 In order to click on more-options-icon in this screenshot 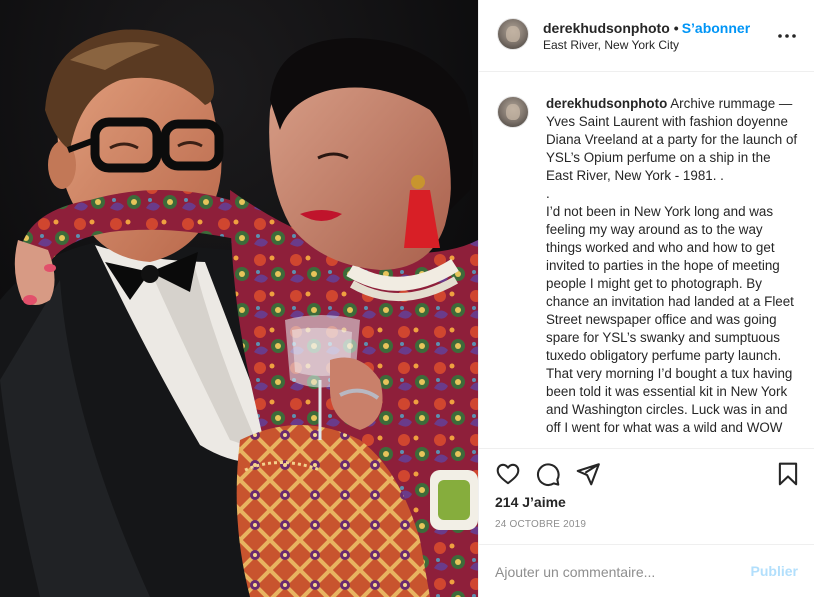, I will do `click(787, 36)`.